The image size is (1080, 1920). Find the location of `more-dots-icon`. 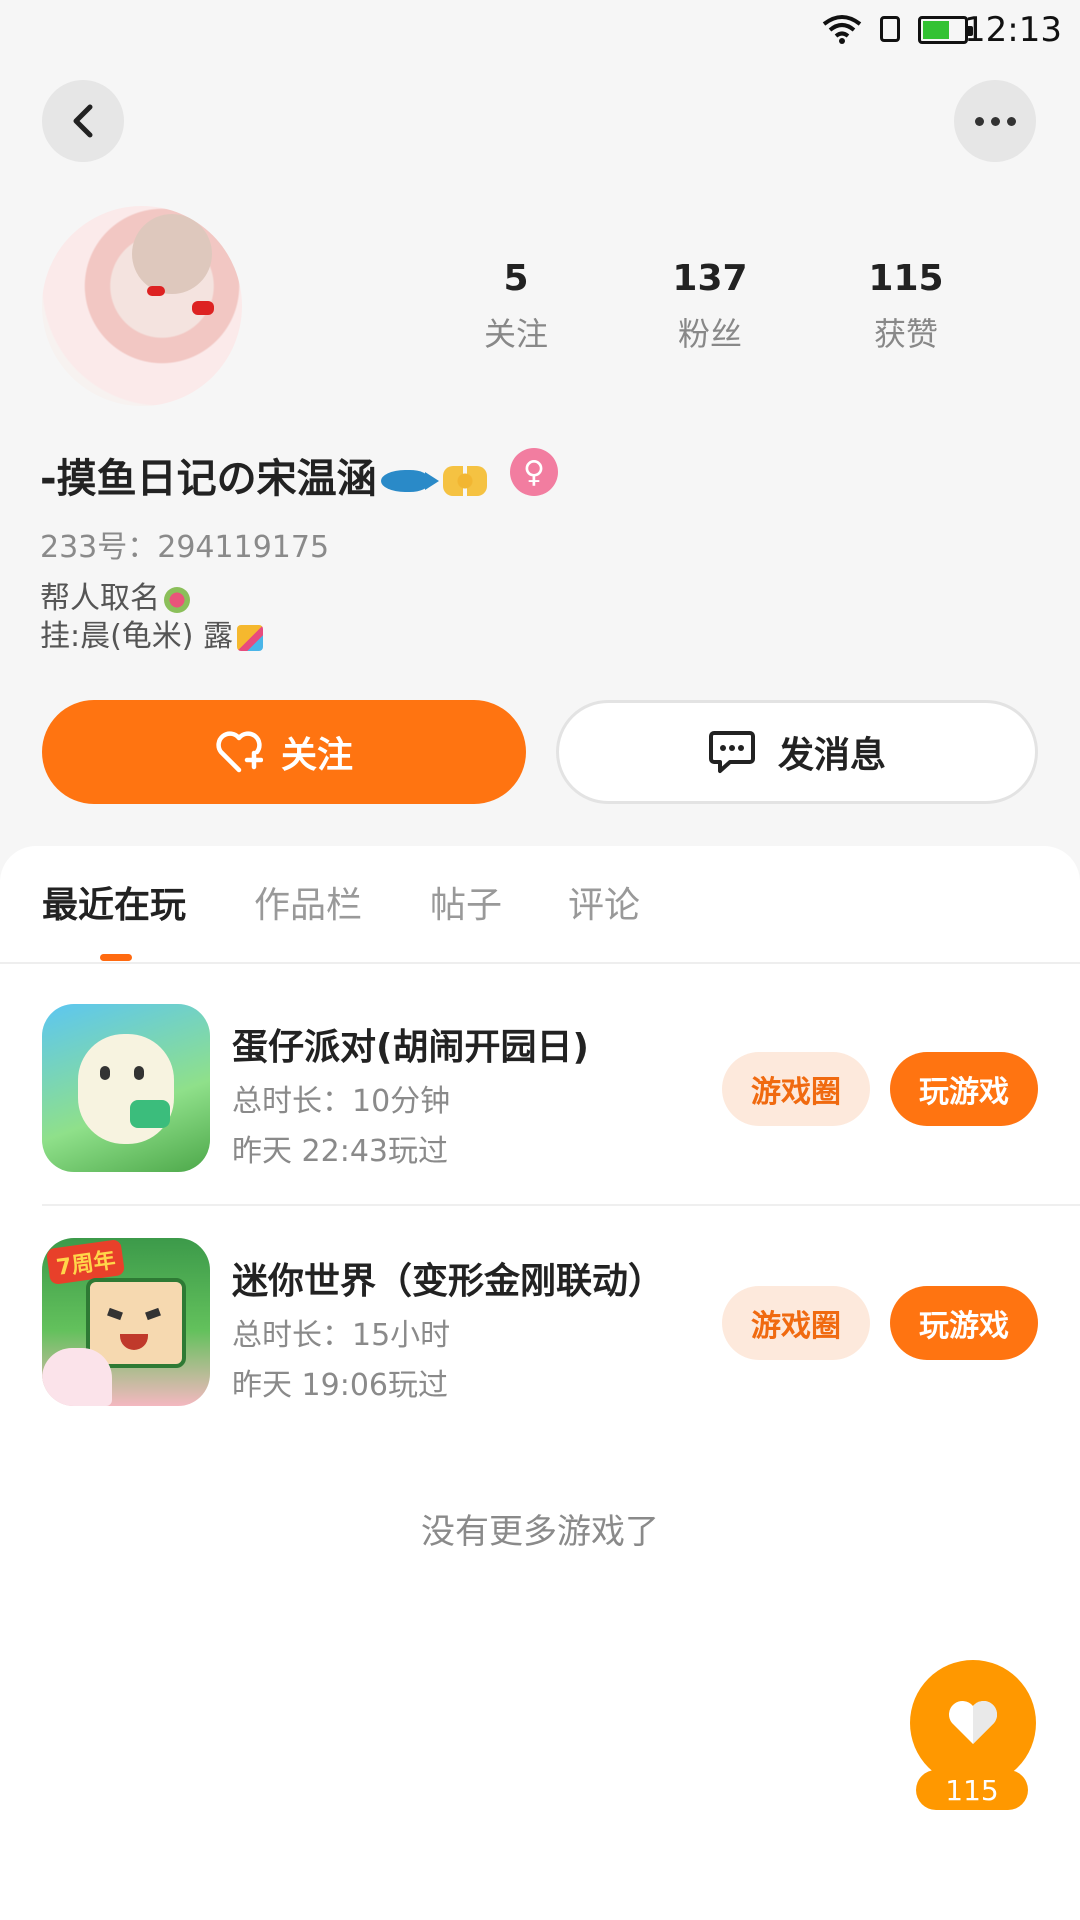

more-dots-icon is located at coordinates (995, 121).